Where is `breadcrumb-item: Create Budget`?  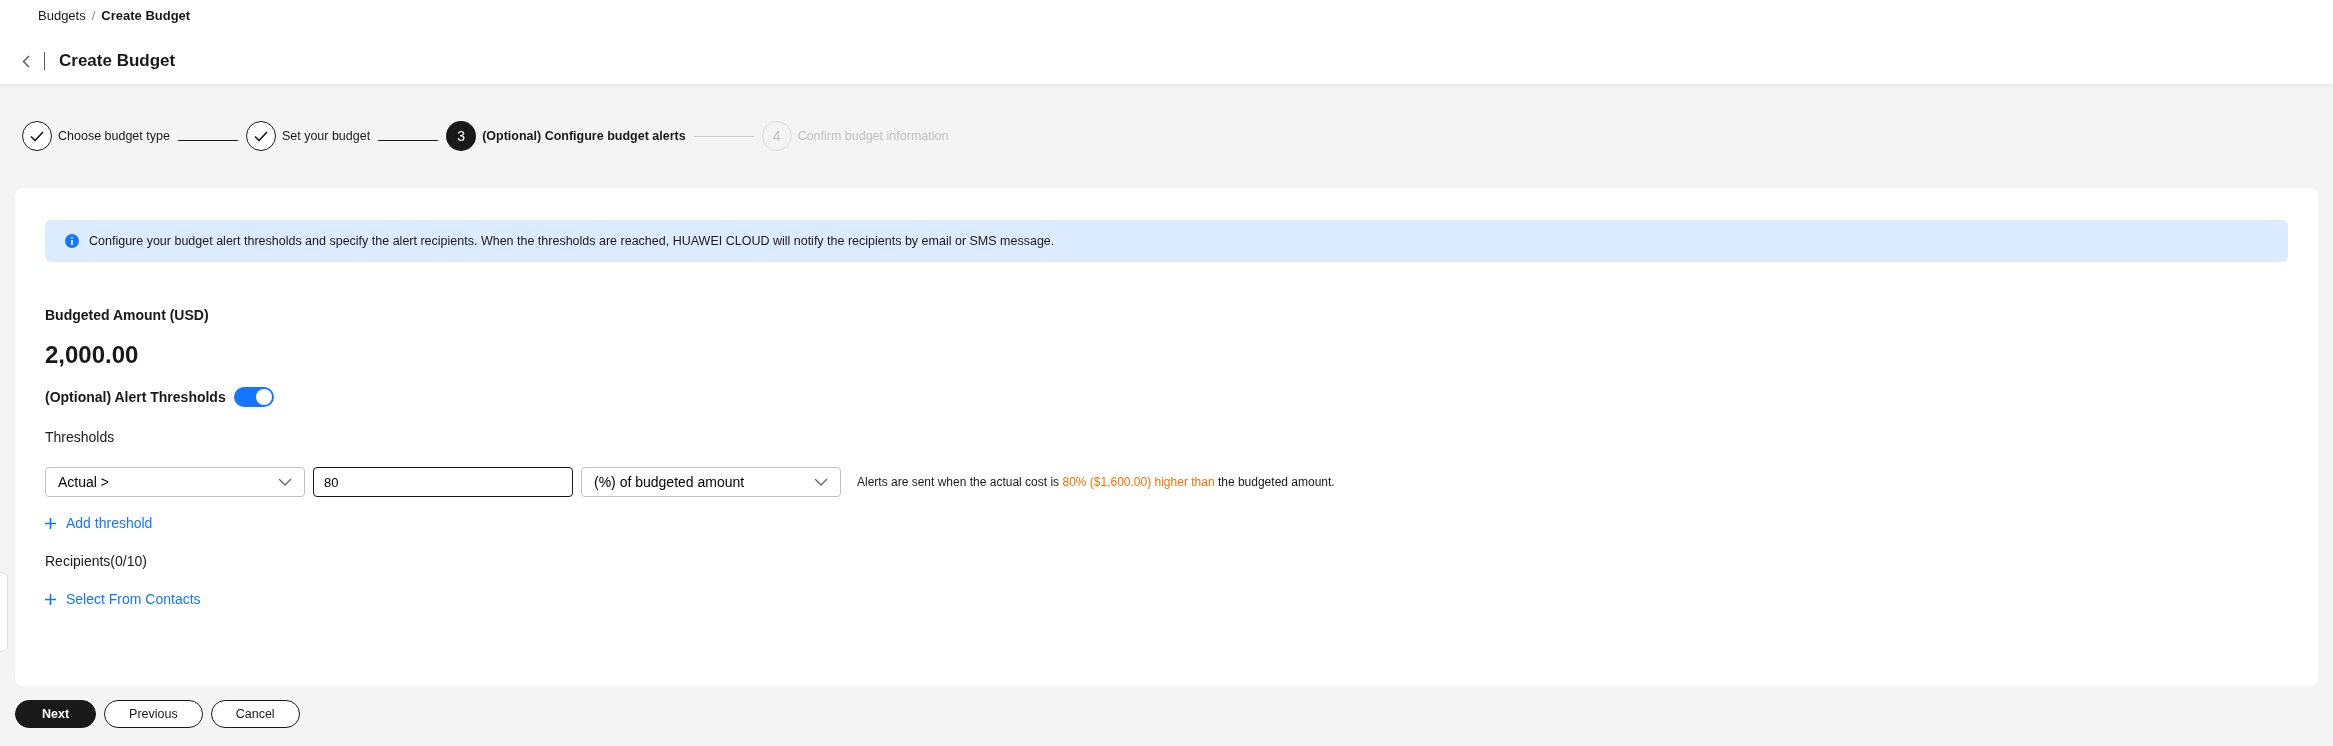
breadcrumb-item: Create Budget is located at coordinates (146, 16).